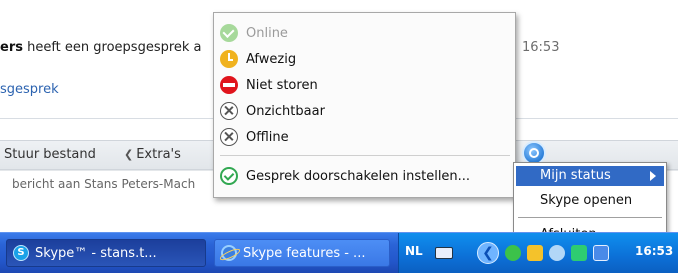 The width and height of the screenshot is (678, 273). What do you see at coordinates (654, 251) in the screenshot?
I see `clock: 16:53` at bounding box center [654, 251].